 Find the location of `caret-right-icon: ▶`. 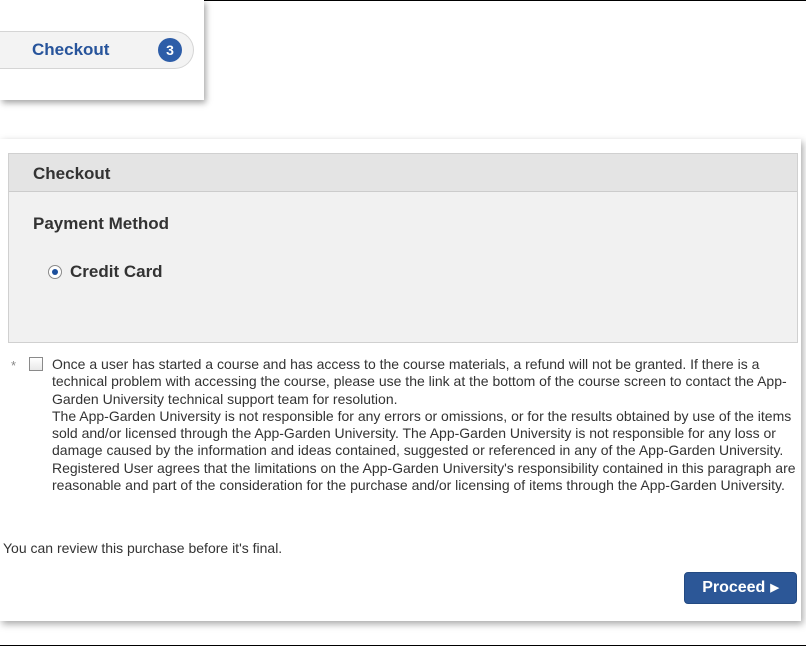

caret-right-icon: ▶ is located at coordinates (774, 588).